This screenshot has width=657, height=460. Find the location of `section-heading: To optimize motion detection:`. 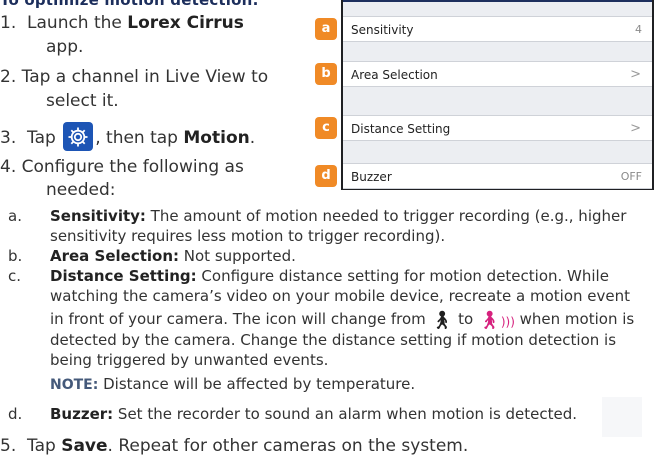

section-heading: To optimize motion detection: is located at coordinates (129, 4).